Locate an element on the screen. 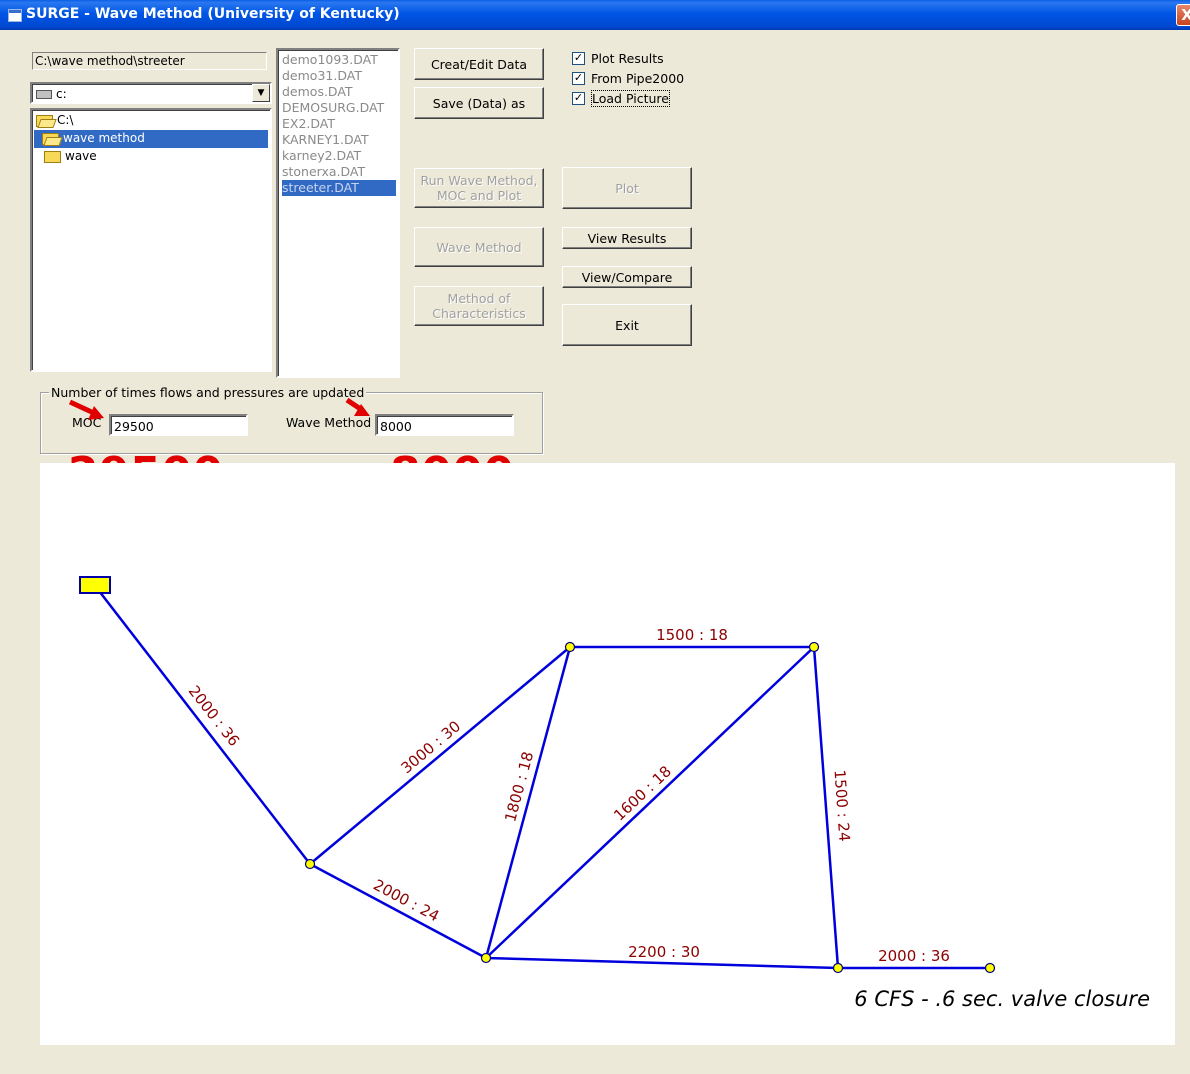 The height and width of the screenshot is (1074, 1190). moc-label-line2: Characteristics is located at coordinates (479, 313).